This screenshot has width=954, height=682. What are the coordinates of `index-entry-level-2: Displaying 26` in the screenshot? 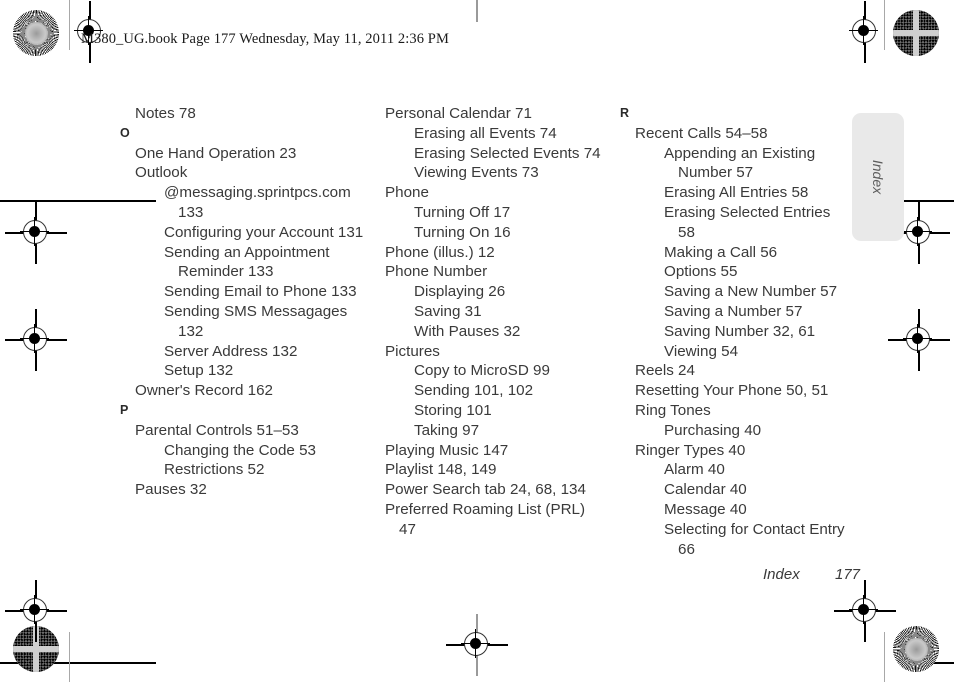 It's located at (460, 292).